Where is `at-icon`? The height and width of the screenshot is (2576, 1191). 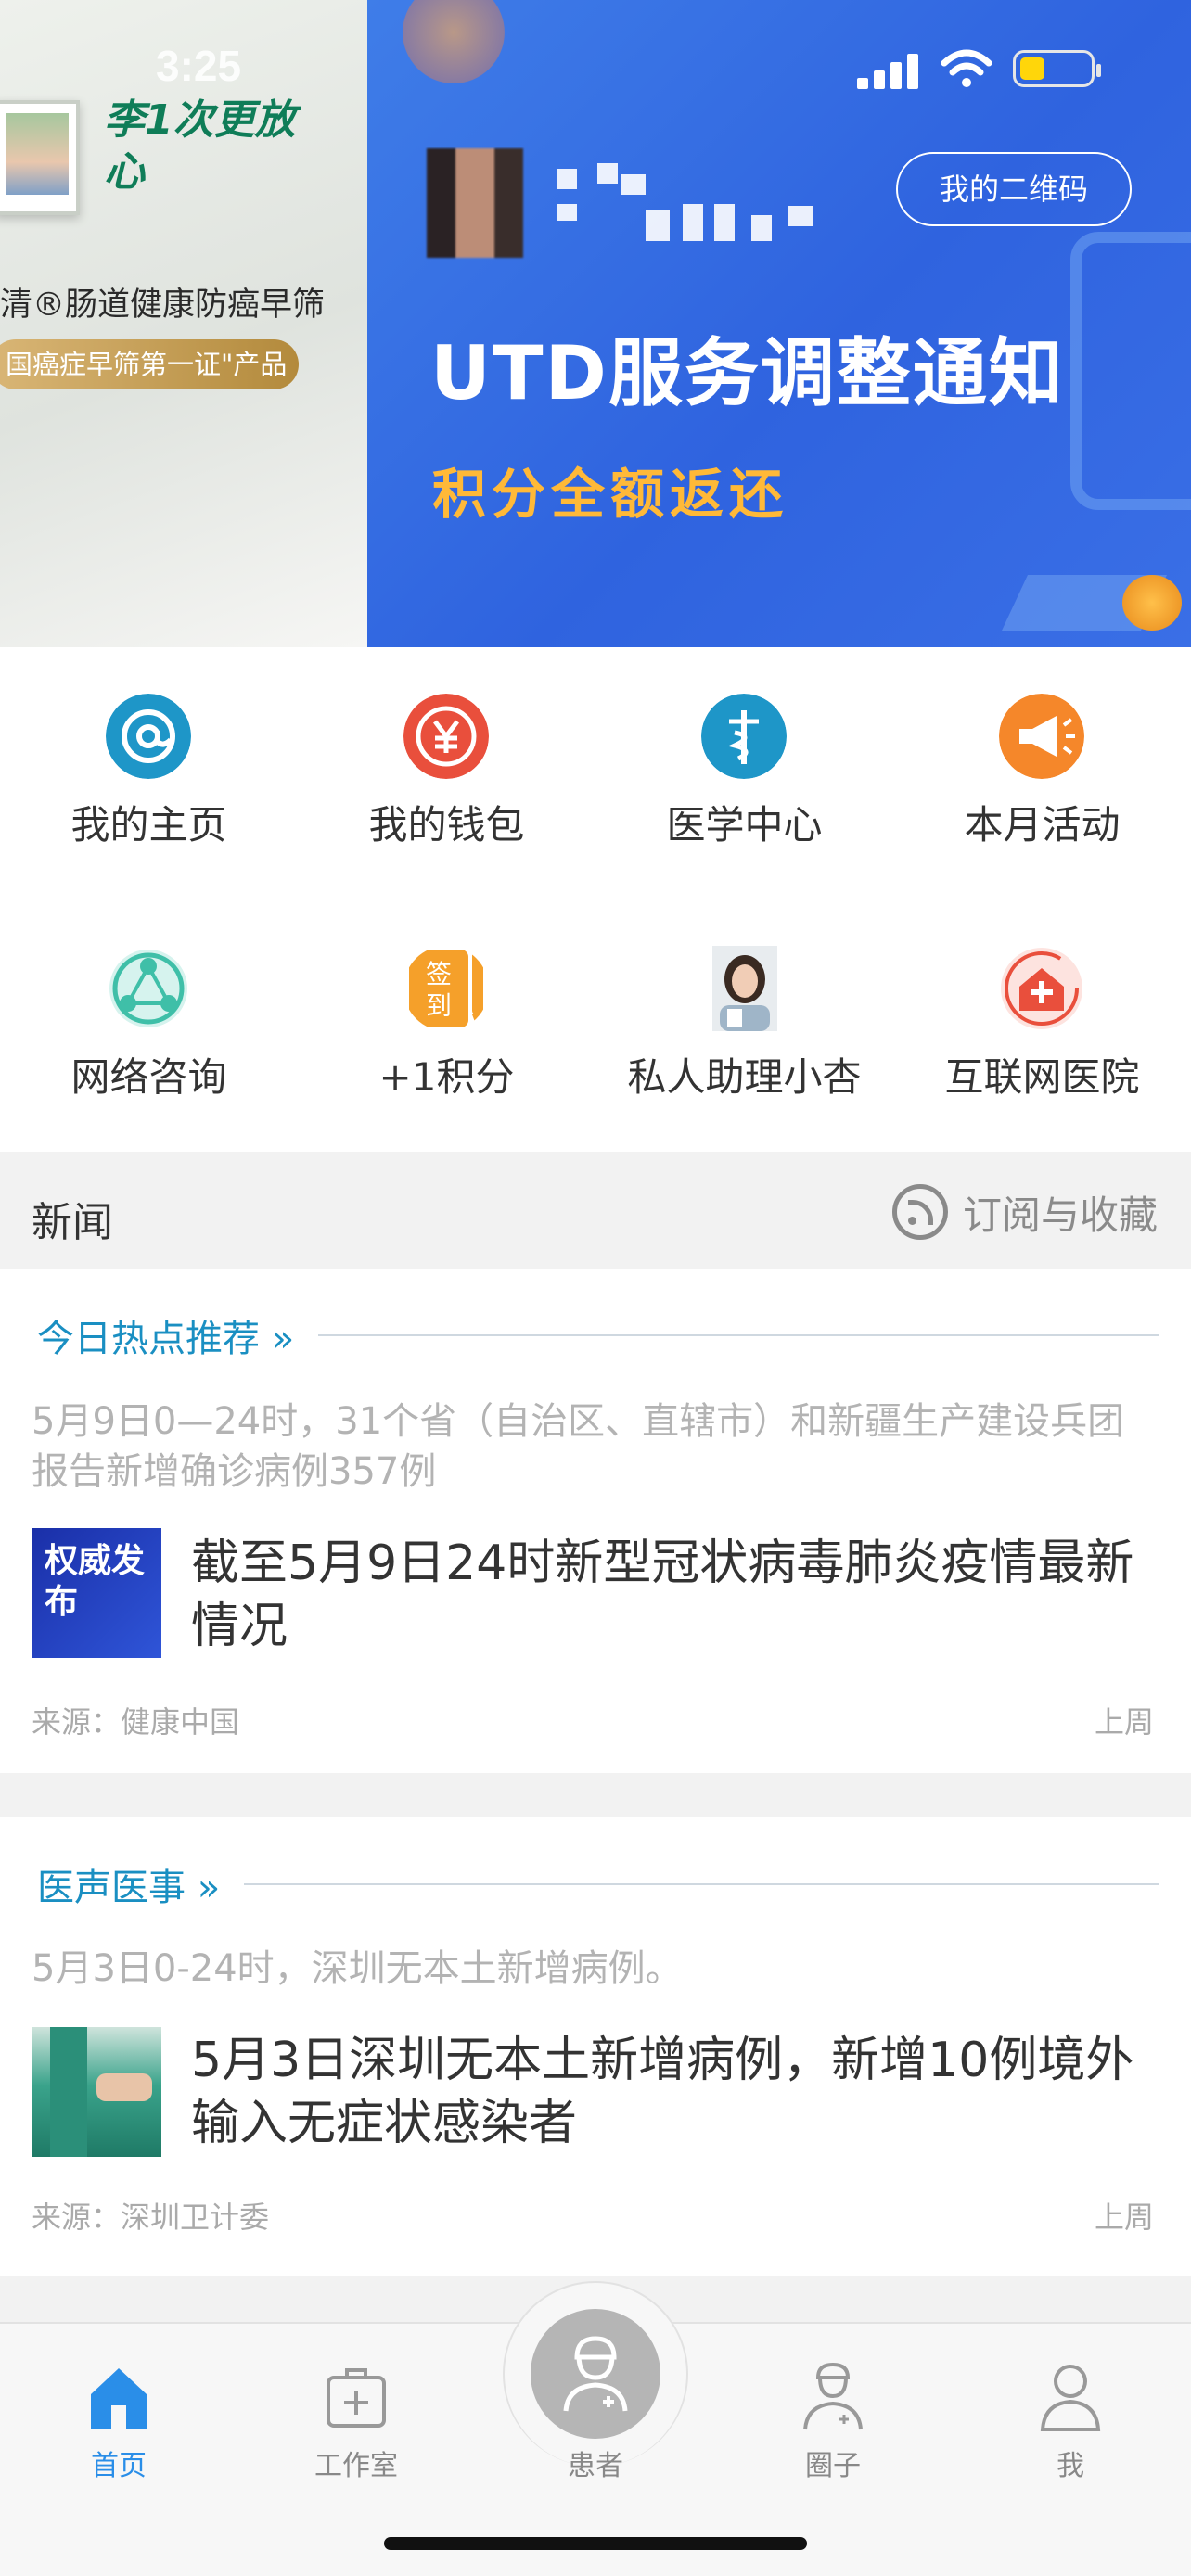
at-icon is located at coordinates (148, 736).